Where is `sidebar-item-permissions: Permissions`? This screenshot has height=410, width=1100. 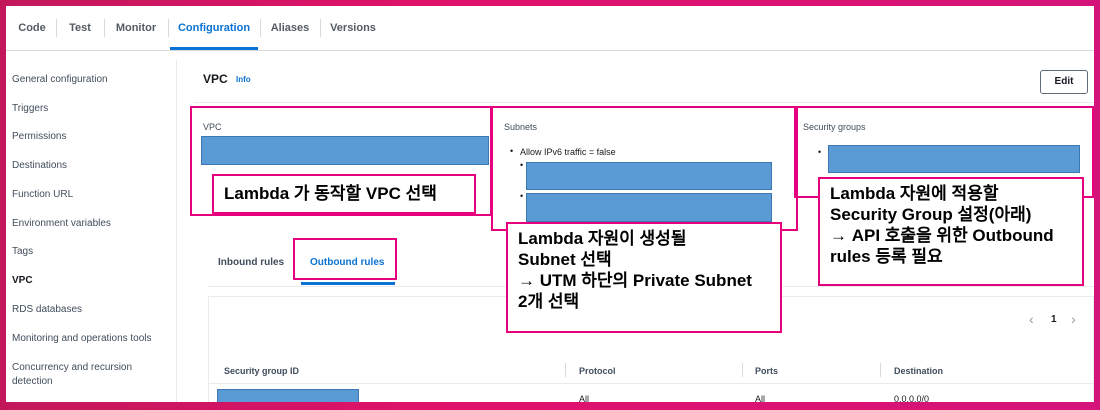
sidebar-item-permissions: Permissions is located at coordinates (92, 137).